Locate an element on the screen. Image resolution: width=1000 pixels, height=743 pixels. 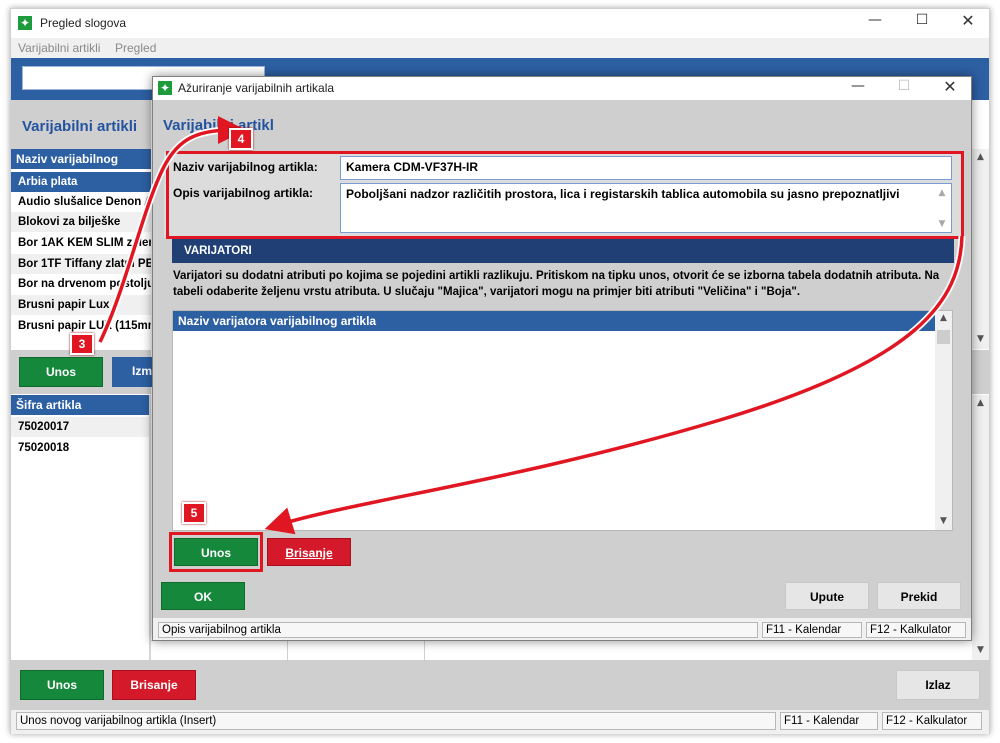
badge-step-4: 4 is located at coordinates (241, 139).